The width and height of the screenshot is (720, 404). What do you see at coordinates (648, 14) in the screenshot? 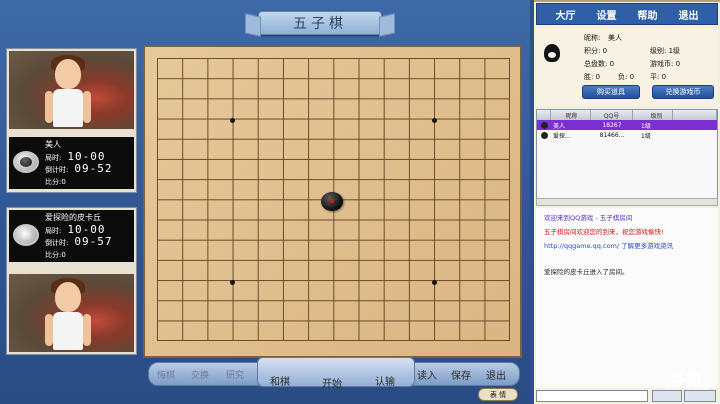
I see `menu-help: 帮助` at bounding box center [648, 14].